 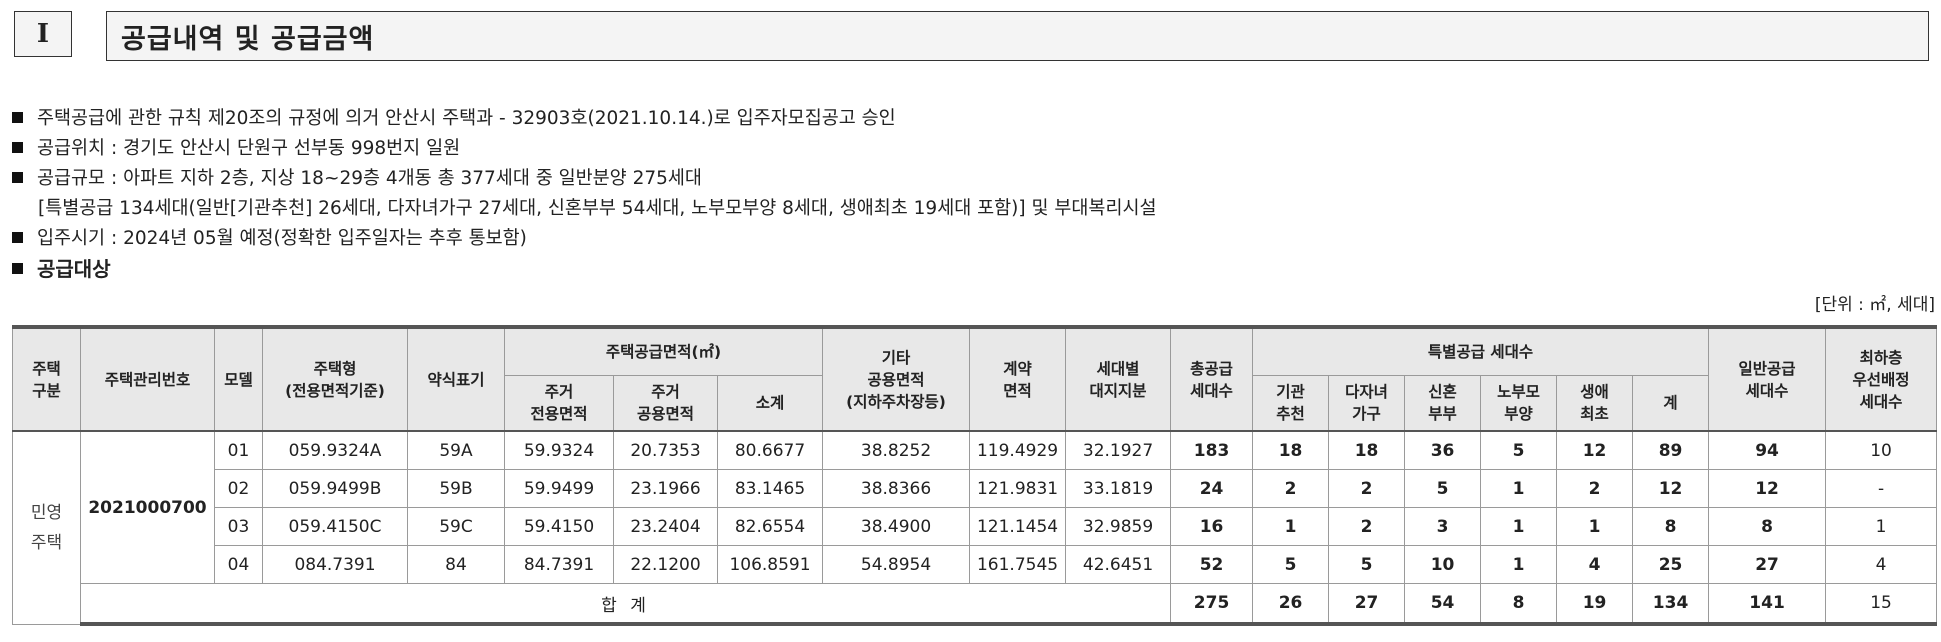 I want to click on sp-sum-cell: 12, so click(x=1671, y=488).